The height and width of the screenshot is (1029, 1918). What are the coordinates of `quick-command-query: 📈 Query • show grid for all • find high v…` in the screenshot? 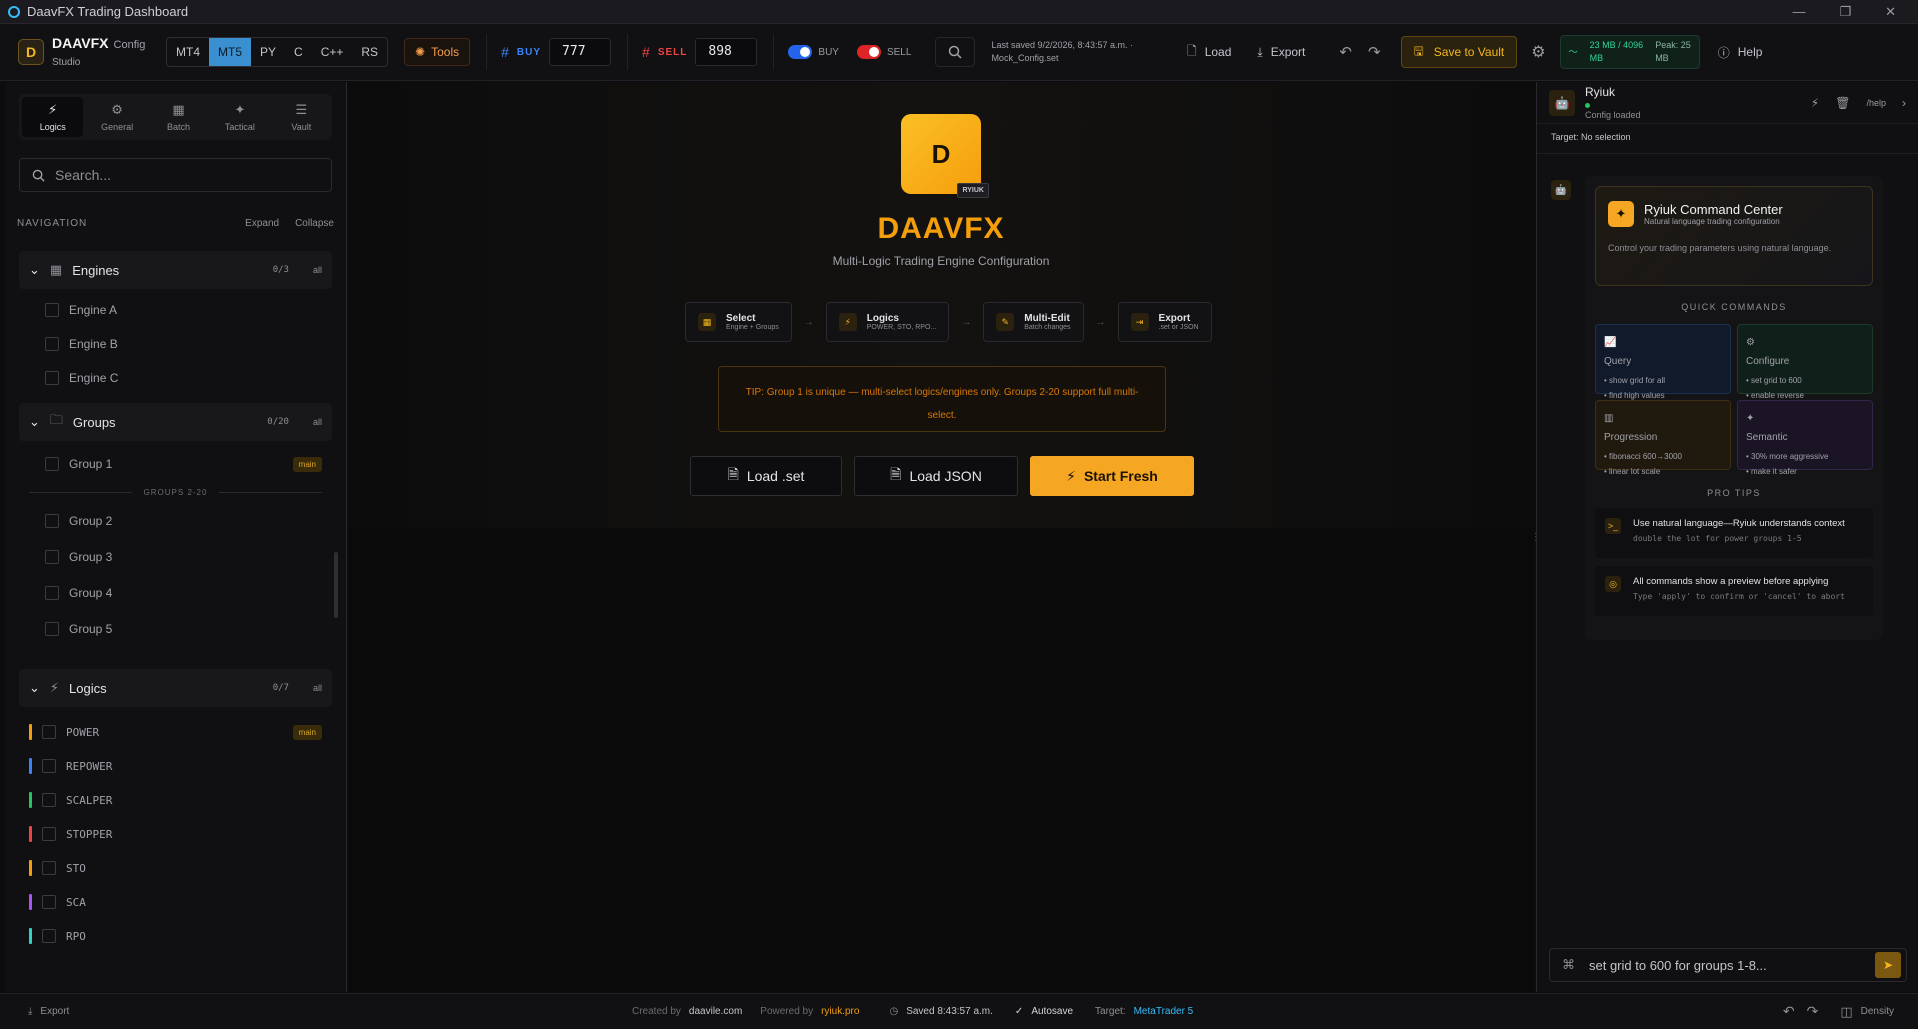 It's located at (1663, 362).